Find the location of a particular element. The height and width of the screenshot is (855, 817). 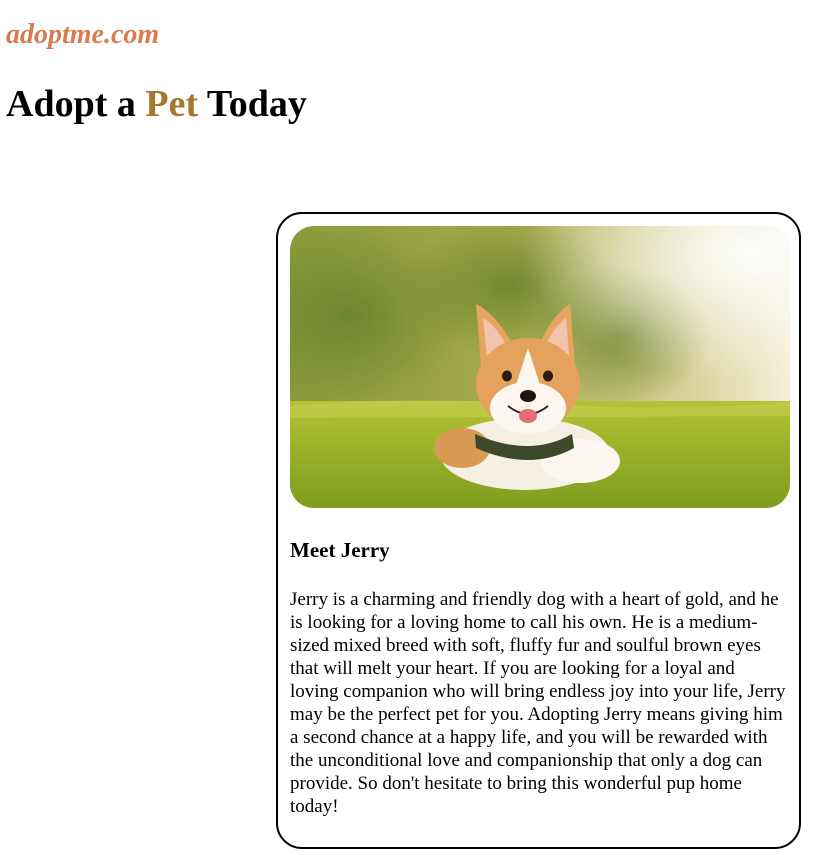

page-title-start: Adopt a is located at coordinates (76, 104).